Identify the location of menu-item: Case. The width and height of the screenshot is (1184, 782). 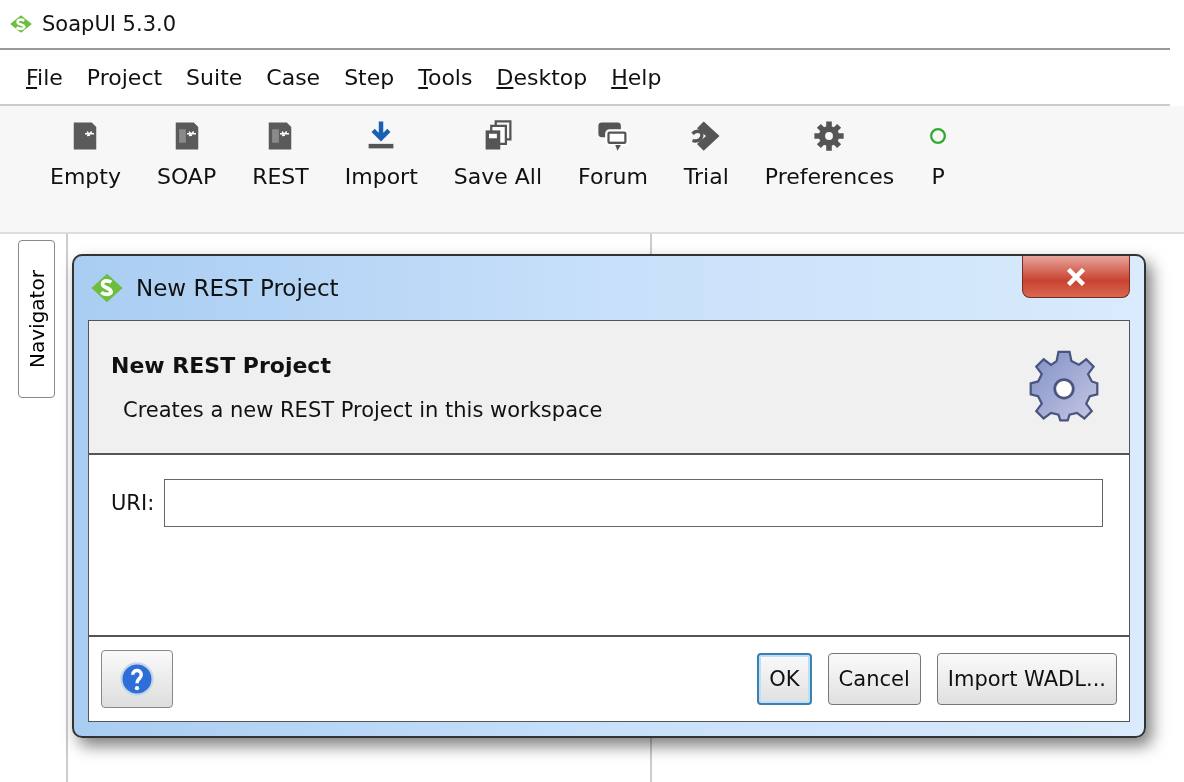
(293, 77).